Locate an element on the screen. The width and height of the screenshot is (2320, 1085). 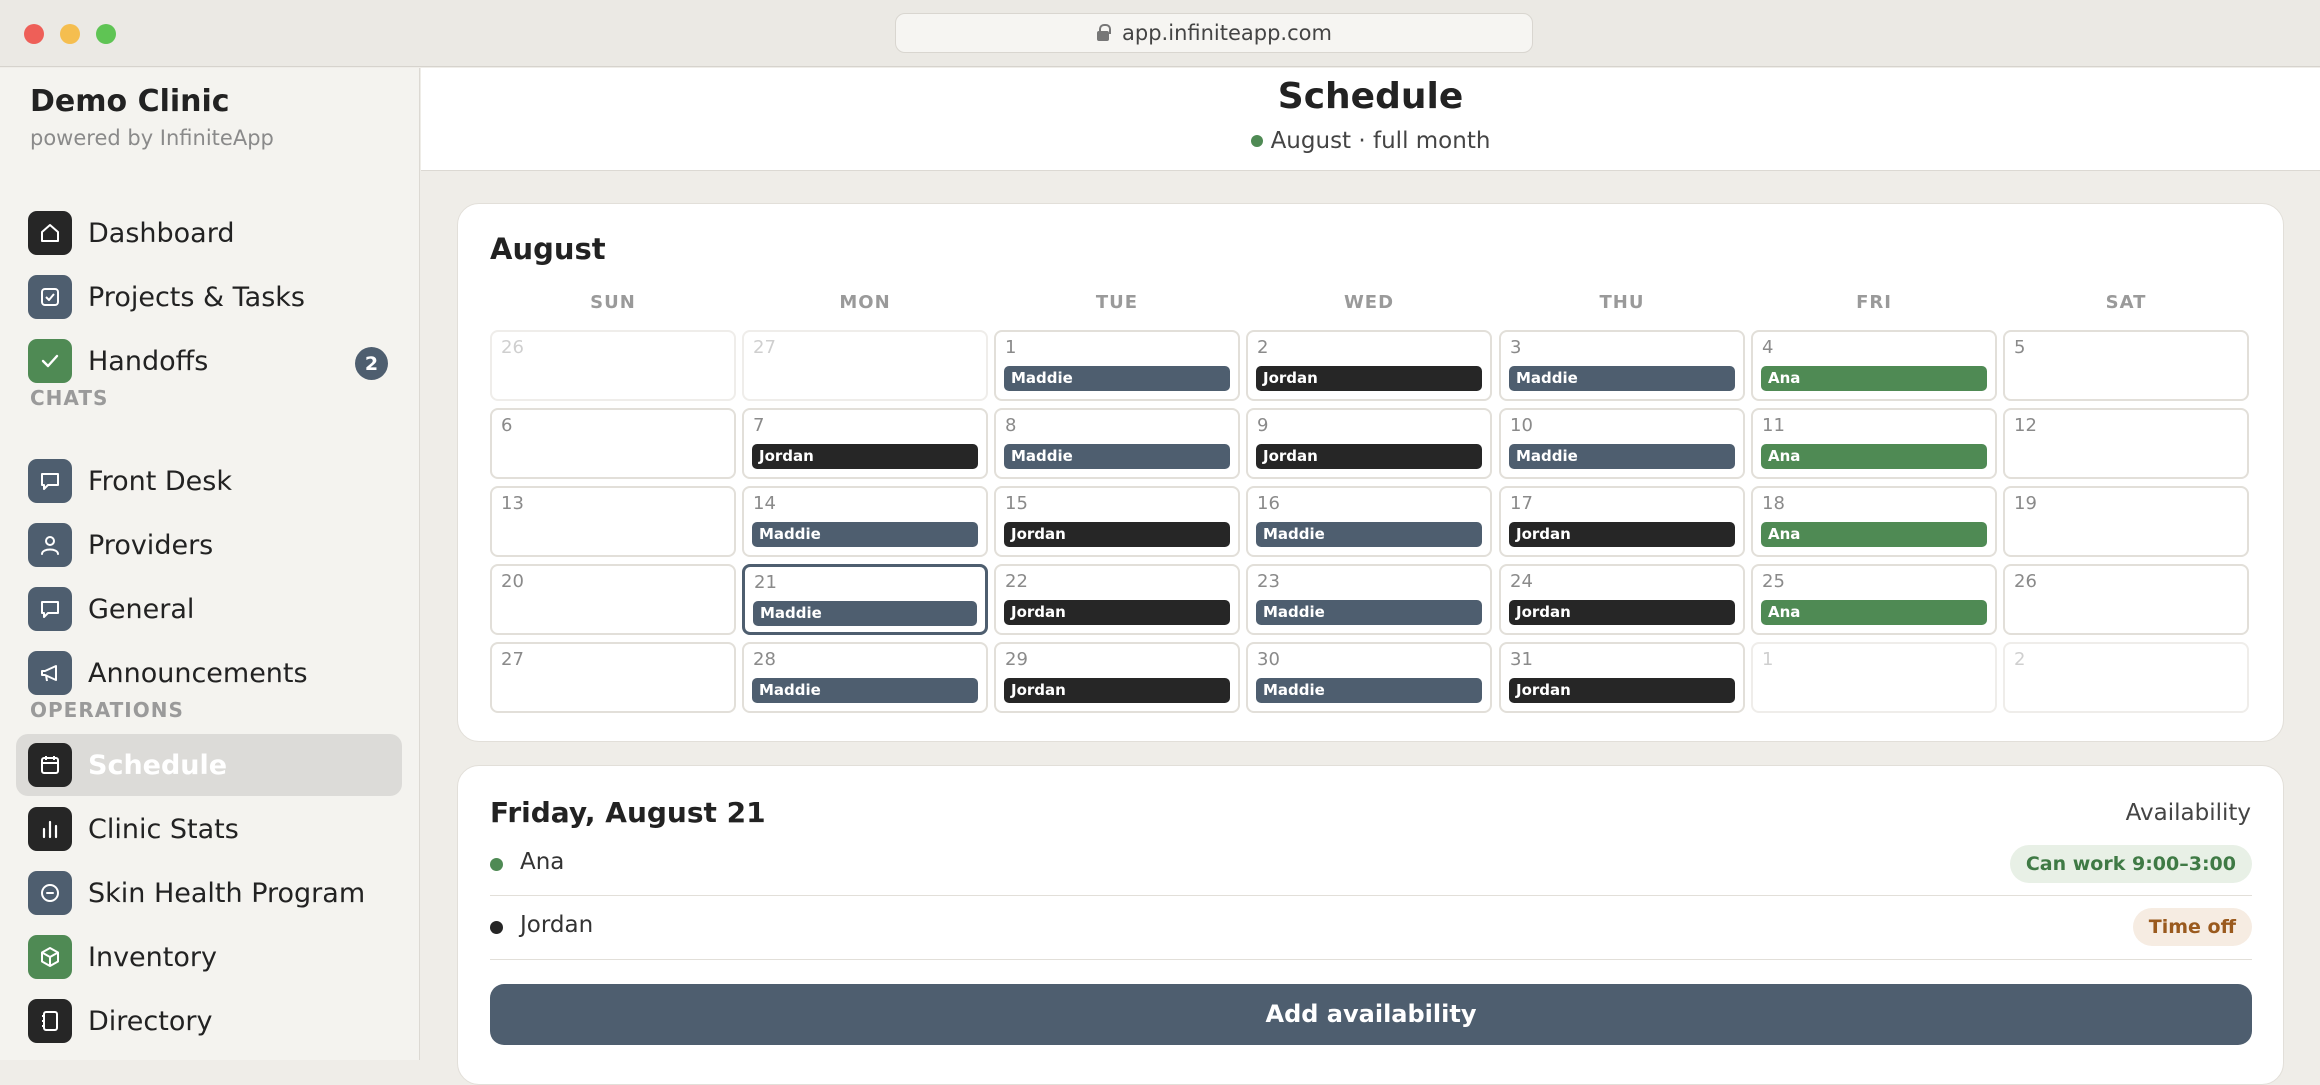
calendar-day-cell: 3 Maddie is located at coordinates (1622, 365).